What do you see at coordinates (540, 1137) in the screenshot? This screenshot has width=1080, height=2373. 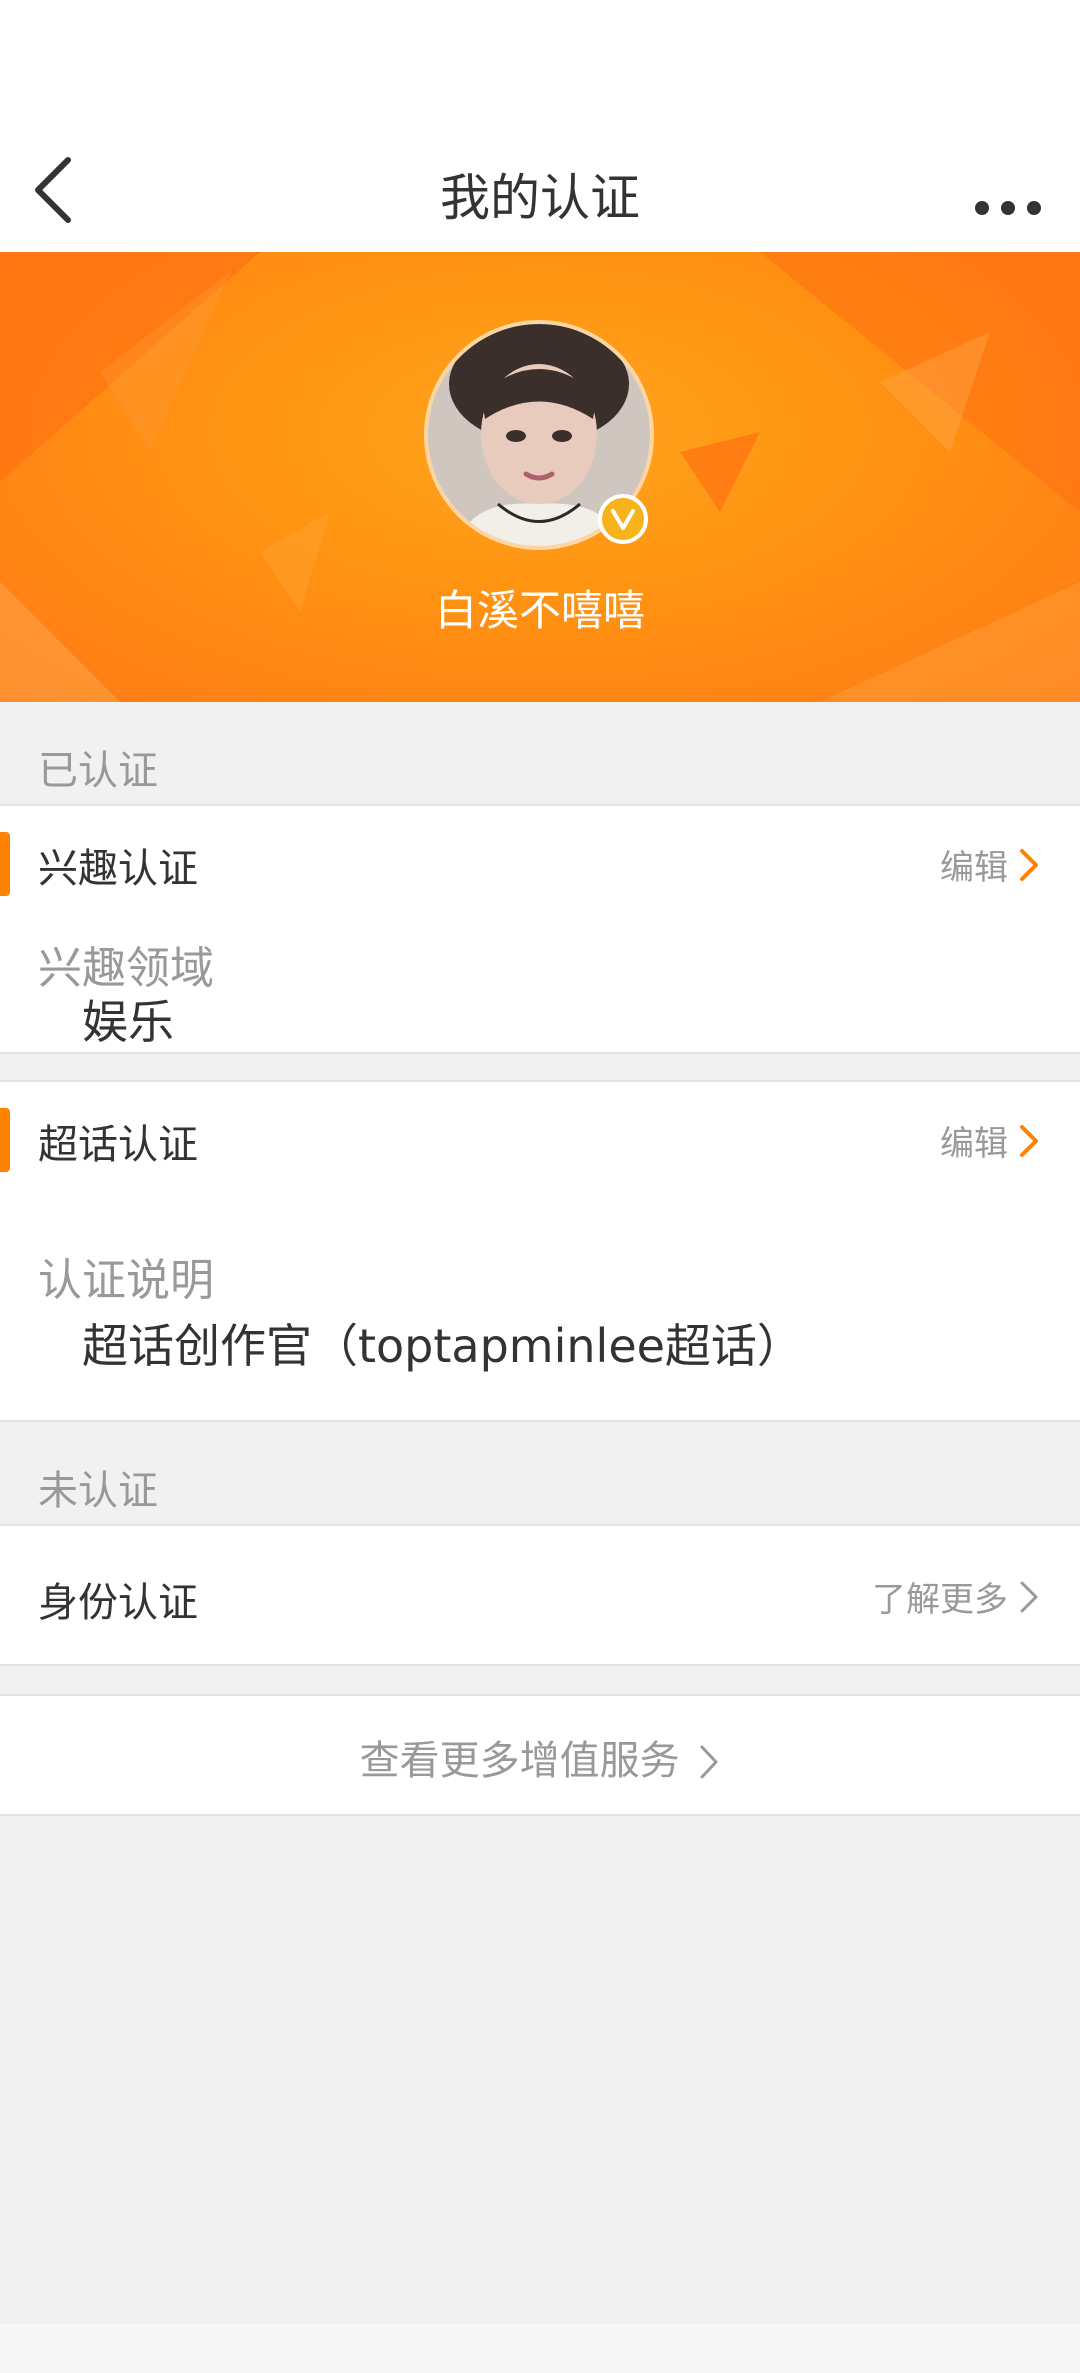 I see `super-topic-verification-row: 超话认证 编辑` at bounding box center [540, 1137].